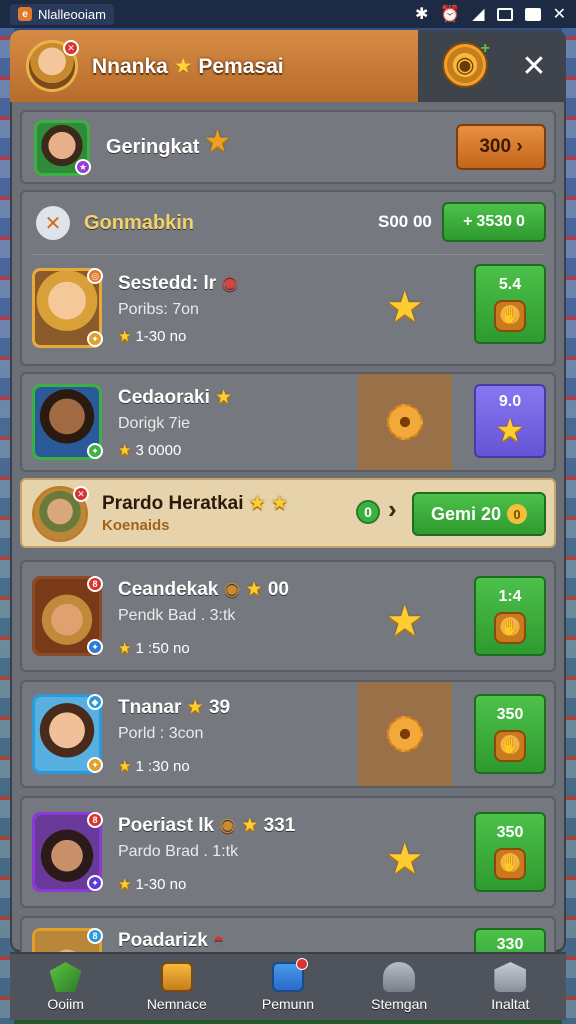 The width and height of the screenshot is (576, 1024). What do you see at coordinates (203, 589) in the screenshot?
I see `player-name: Ceandekak ◉ ★ 00` at bounding box center [203, 589].